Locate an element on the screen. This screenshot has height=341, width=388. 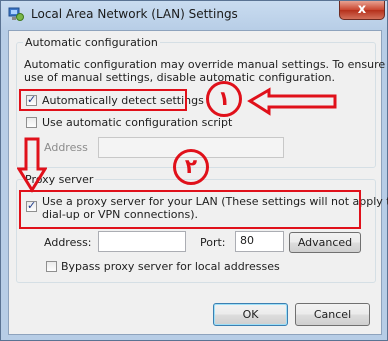
close-button: x is located at coordinates (362, 10).